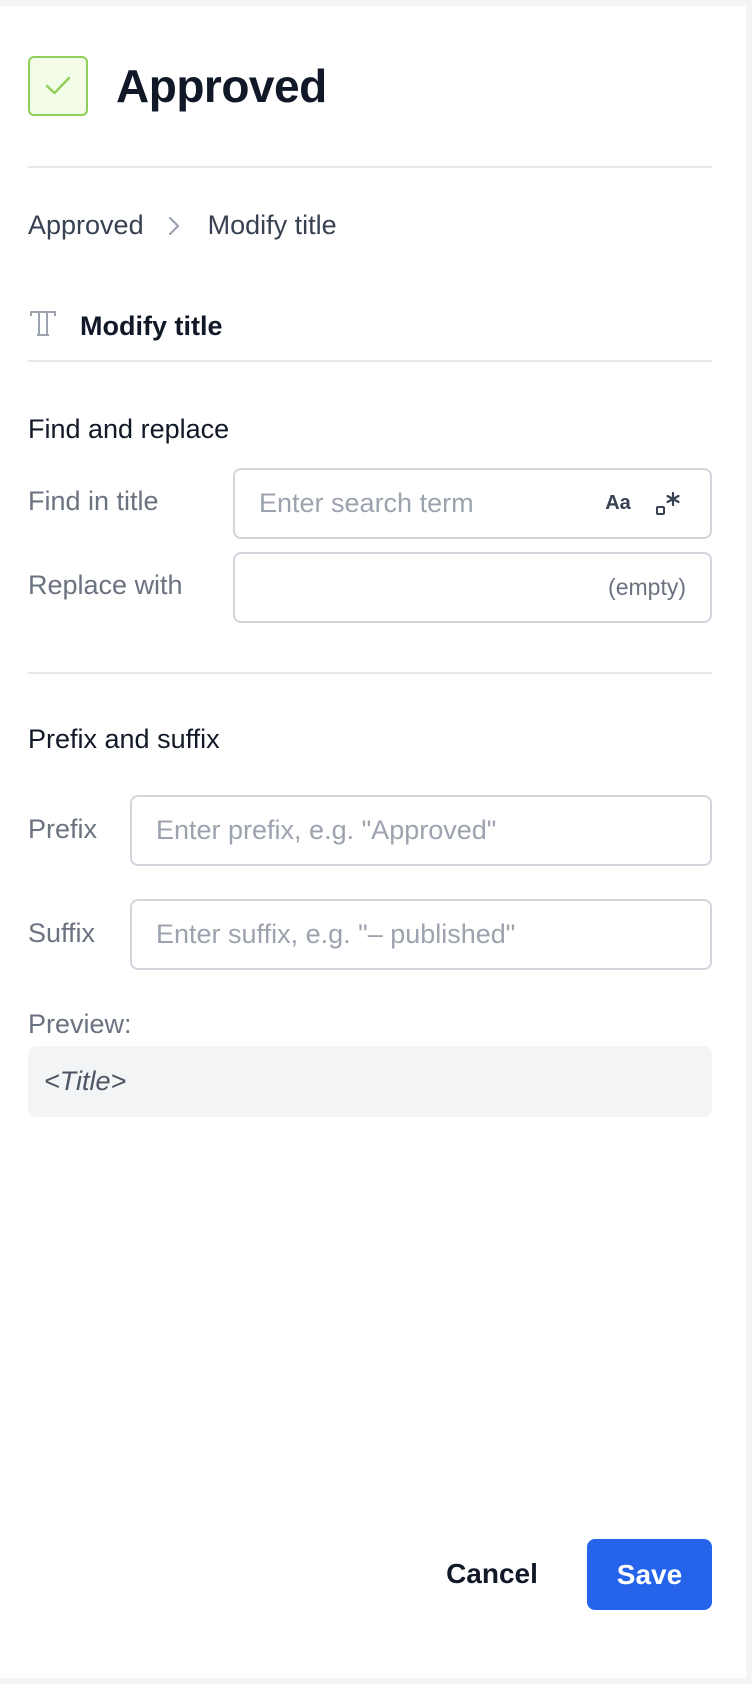 The width and height of the screenshot is (752, 1684). What do you see at coordinates (647, 587) in the screenshot?
I see `empty-hint: (empty)` at bounding box center [647, 587].